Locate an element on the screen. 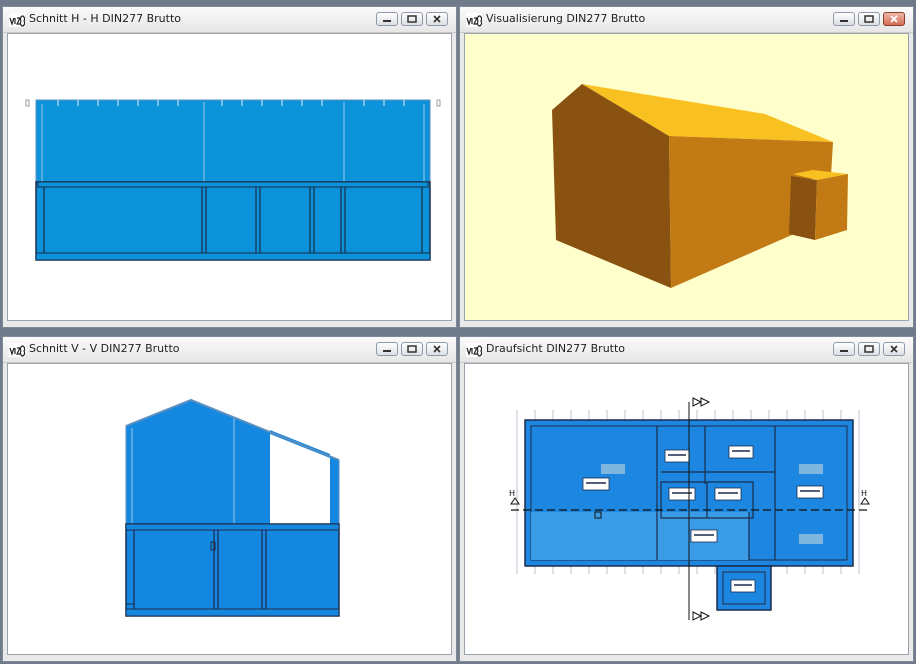  section-label-h-right: H is located at coordinates (864, 493).